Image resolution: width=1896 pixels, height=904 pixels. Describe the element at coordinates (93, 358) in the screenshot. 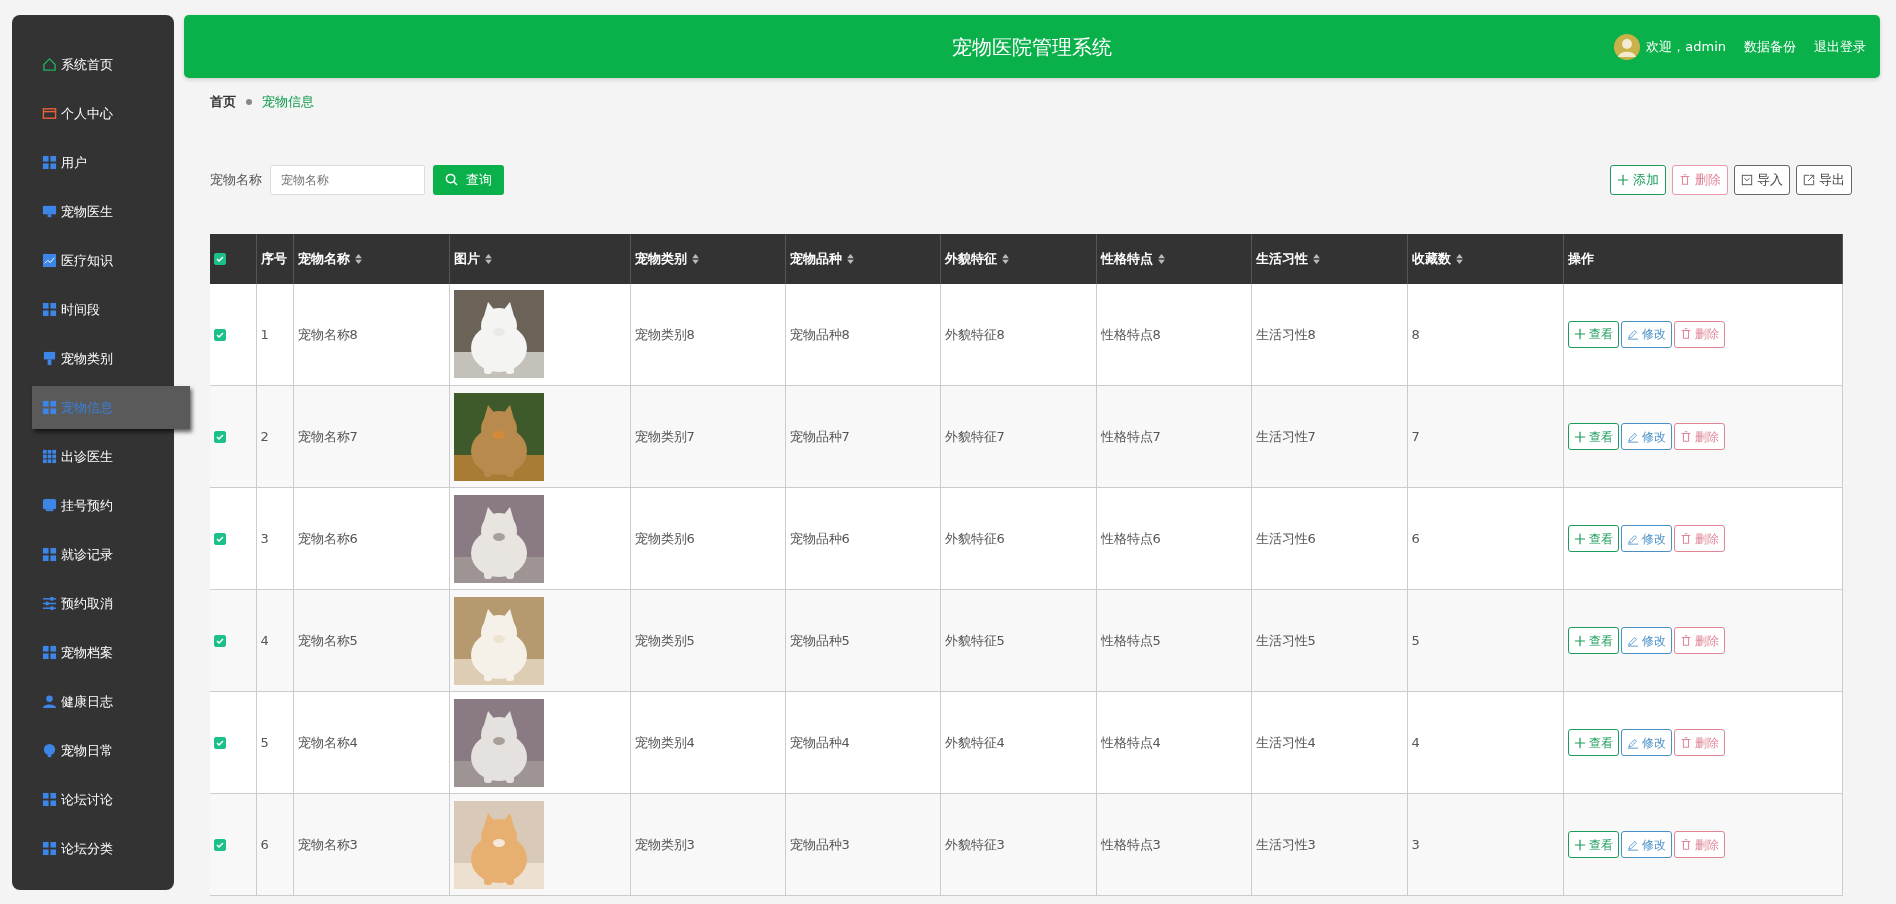

I see `sidebar-item: 宠物类别` at that location.